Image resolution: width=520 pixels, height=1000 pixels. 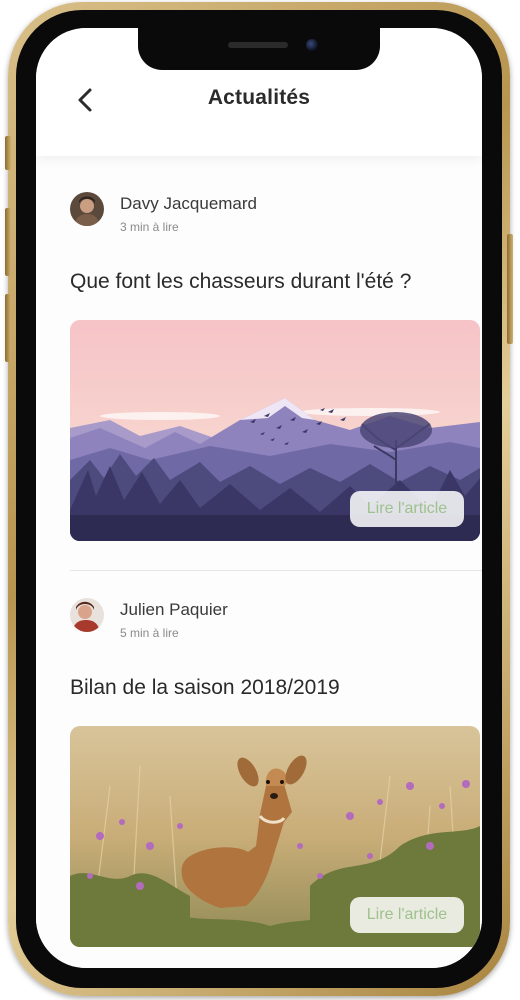 What do you see at coordinates (8, 153) in the screenshot?
I see `silent-switch` at bounding box center [8, 153].